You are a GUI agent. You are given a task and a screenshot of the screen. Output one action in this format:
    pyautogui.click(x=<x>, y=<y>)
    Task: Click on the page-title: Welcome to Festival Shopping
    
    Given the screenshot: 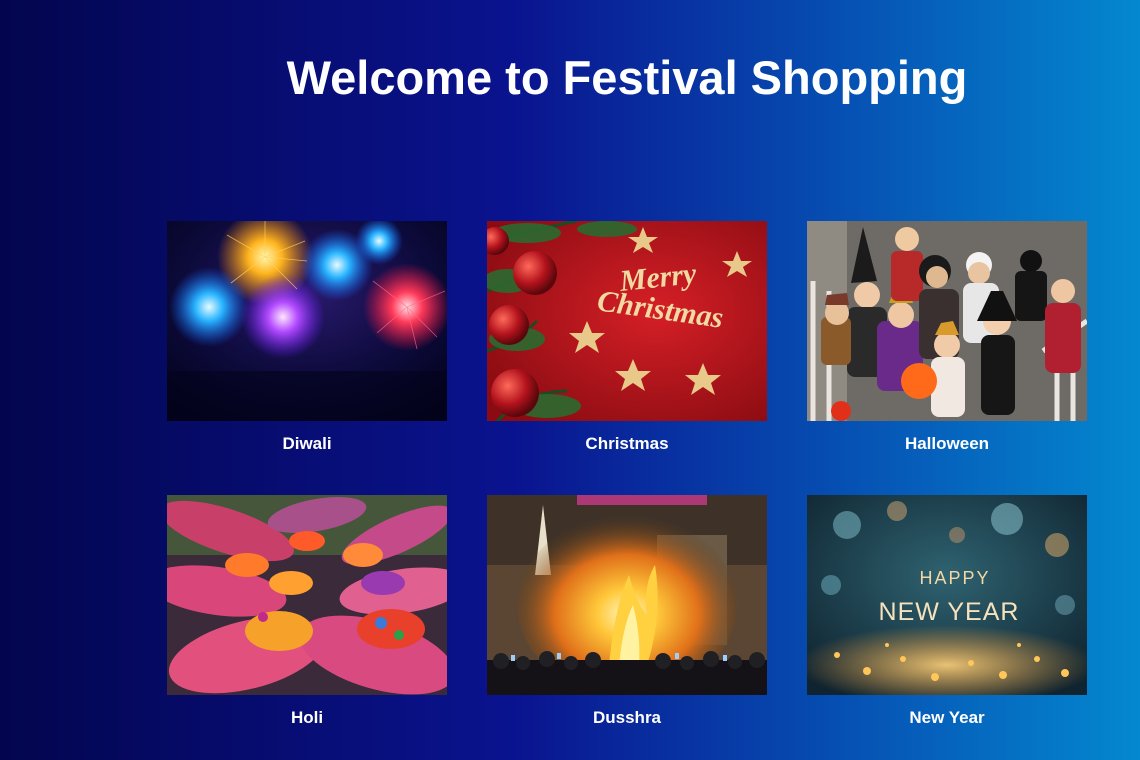 What is the action you would take?
    pyautogui.click(x=627, y=77)
    